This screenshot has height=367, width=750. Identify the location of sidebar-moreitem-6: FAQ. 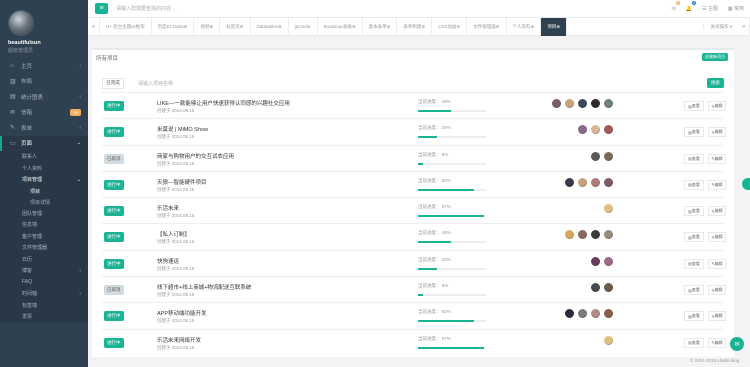
(44, 283).